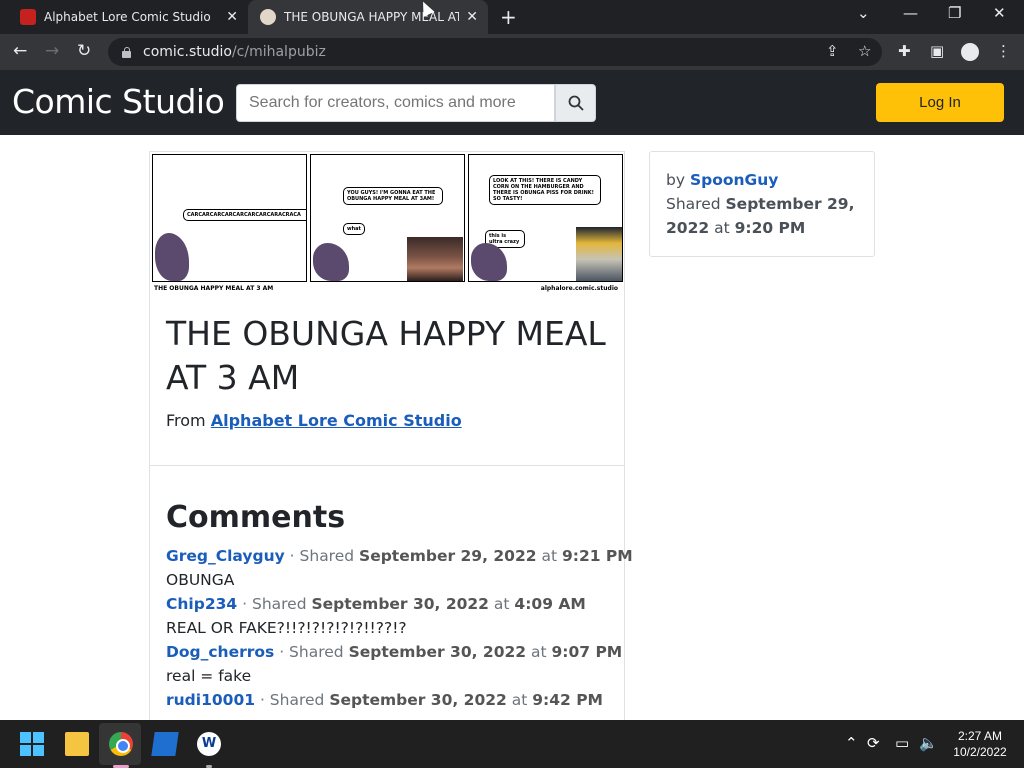 The width and height of the screenshot is (1024, 768). I want to click on clock-date: 10/2/2022, so click(980, 752).